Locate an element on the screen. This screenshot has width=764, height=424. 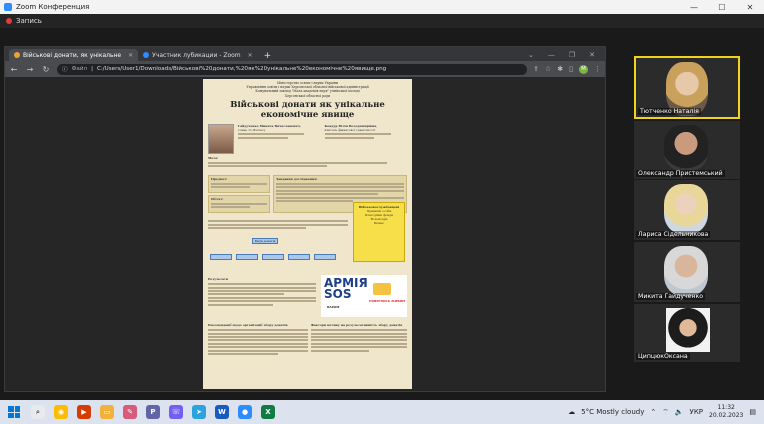
maximize-icon: ☐ is located at coordinates (722, 7).